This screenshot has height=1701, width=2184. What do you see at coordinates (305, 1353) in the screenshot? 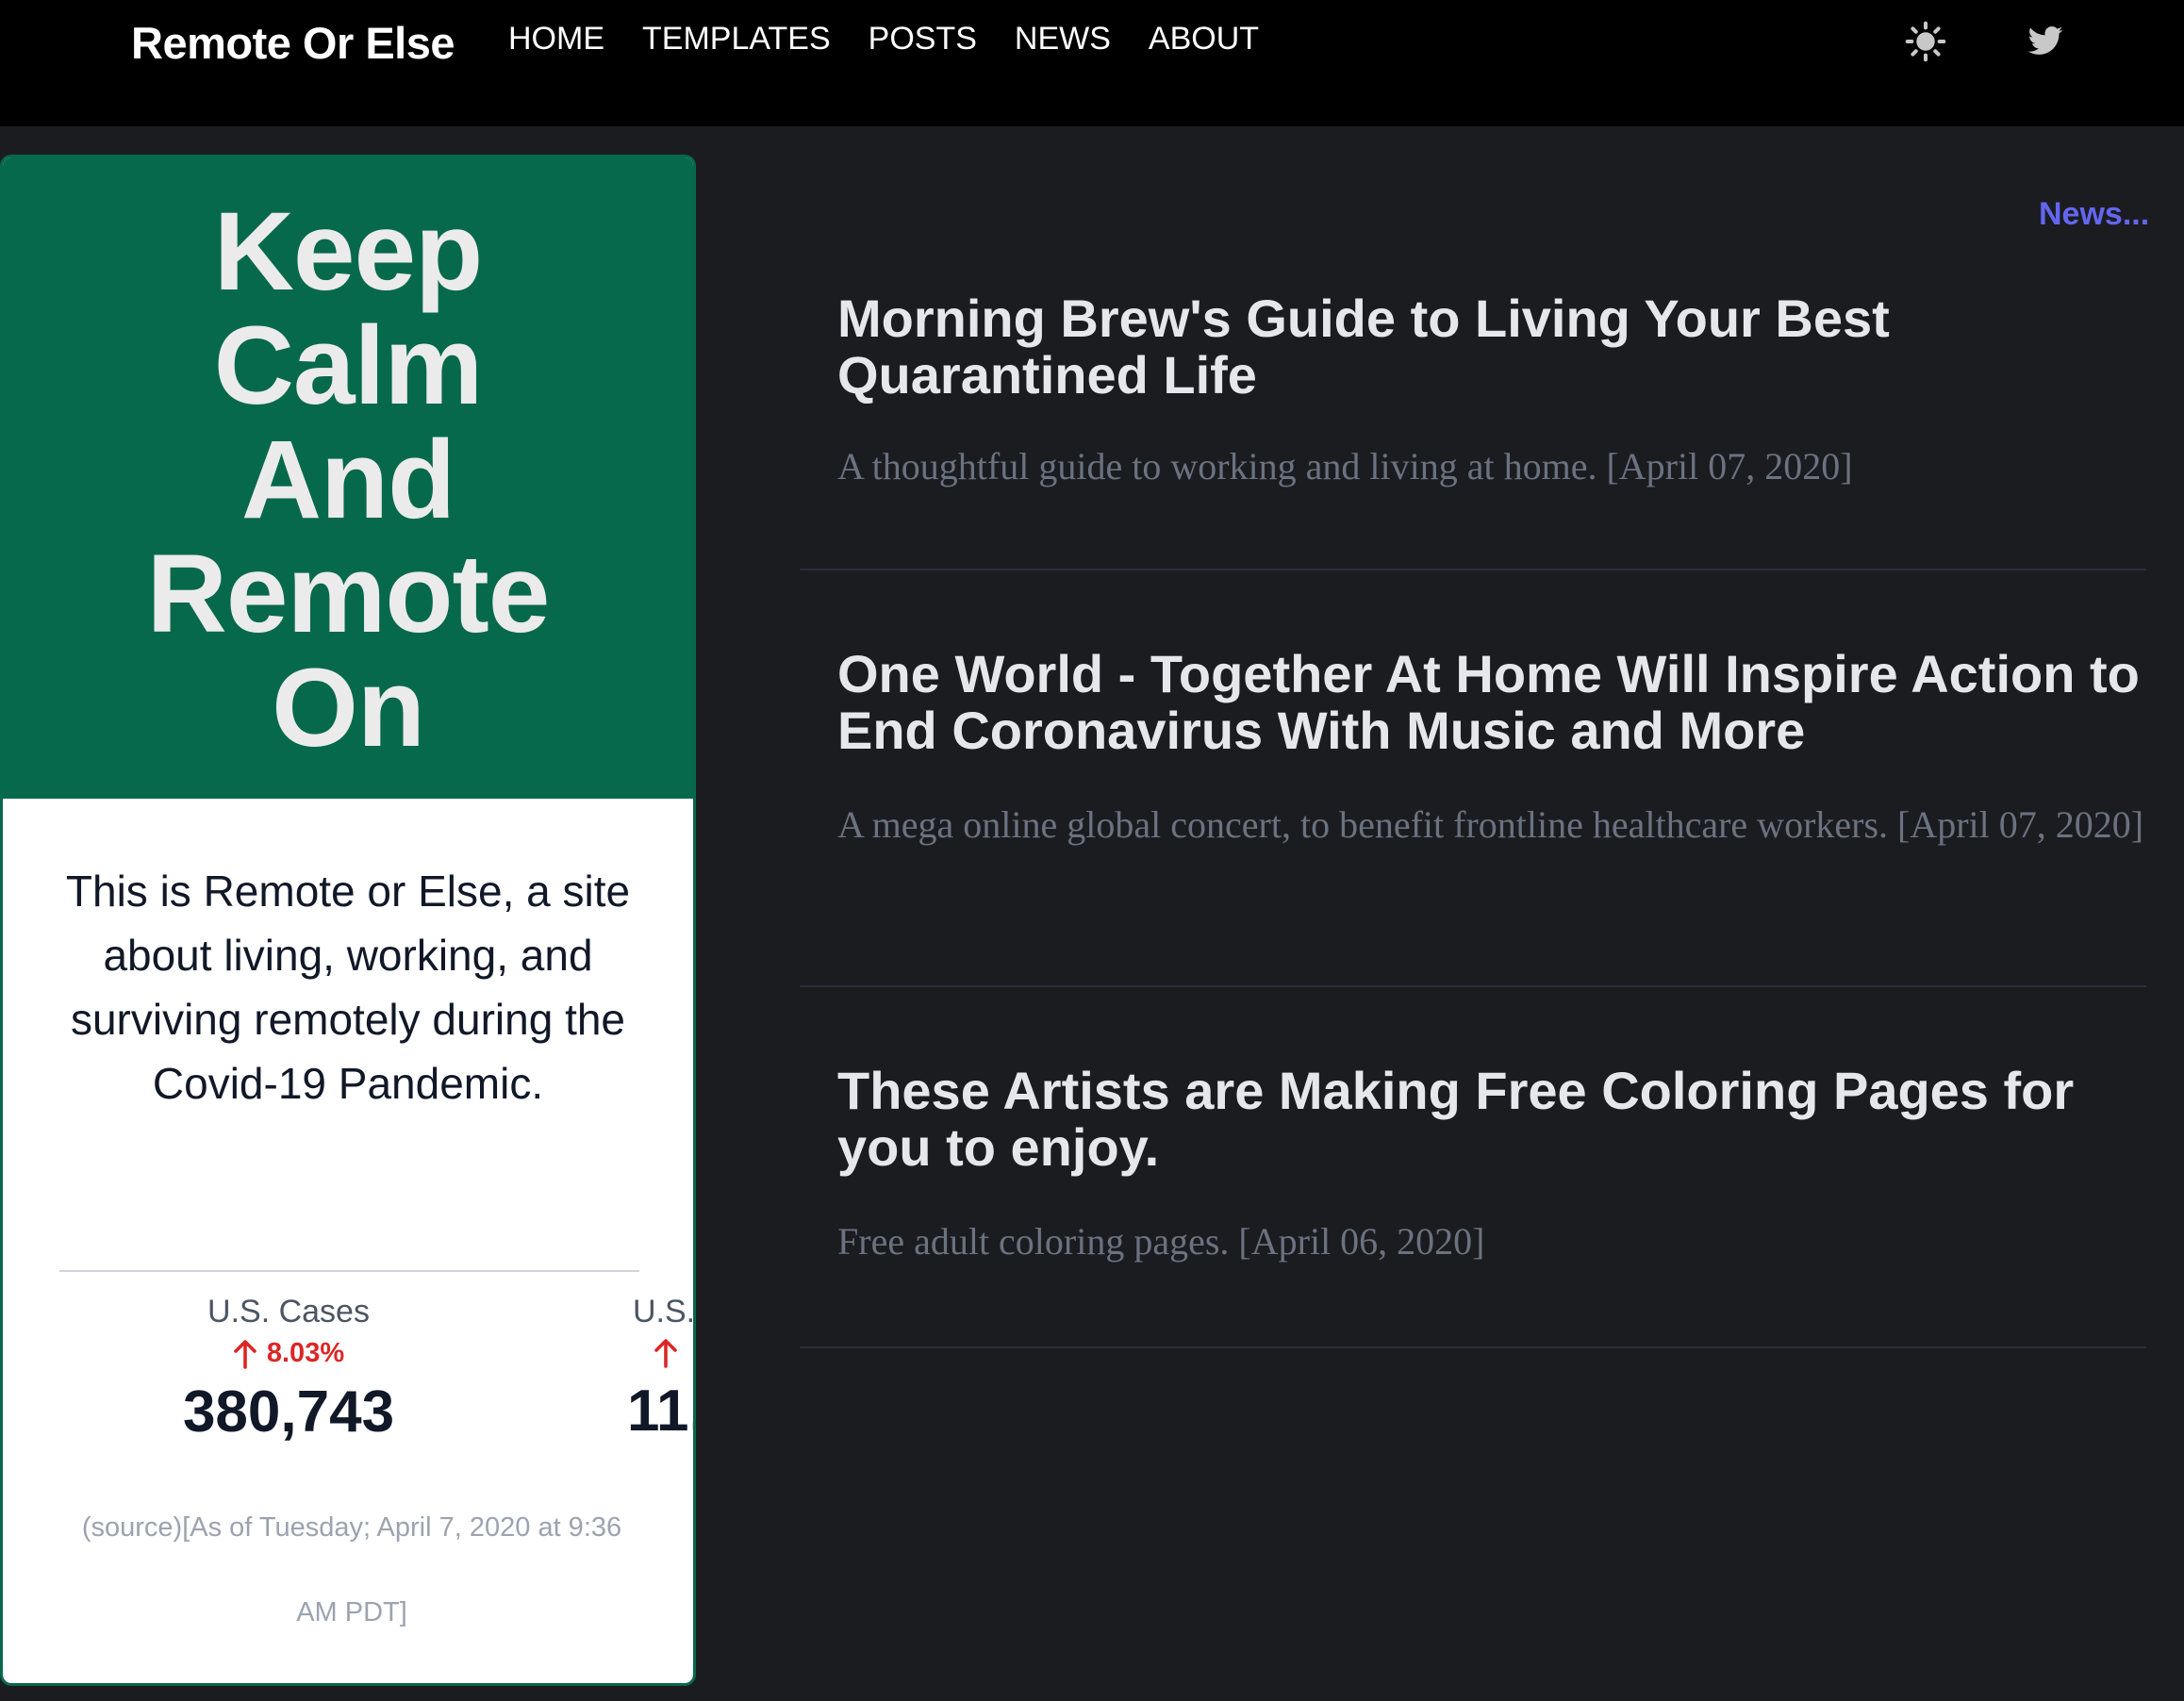
I see `stat-change-value: 8.03%` at bounding box center [305, 1353].